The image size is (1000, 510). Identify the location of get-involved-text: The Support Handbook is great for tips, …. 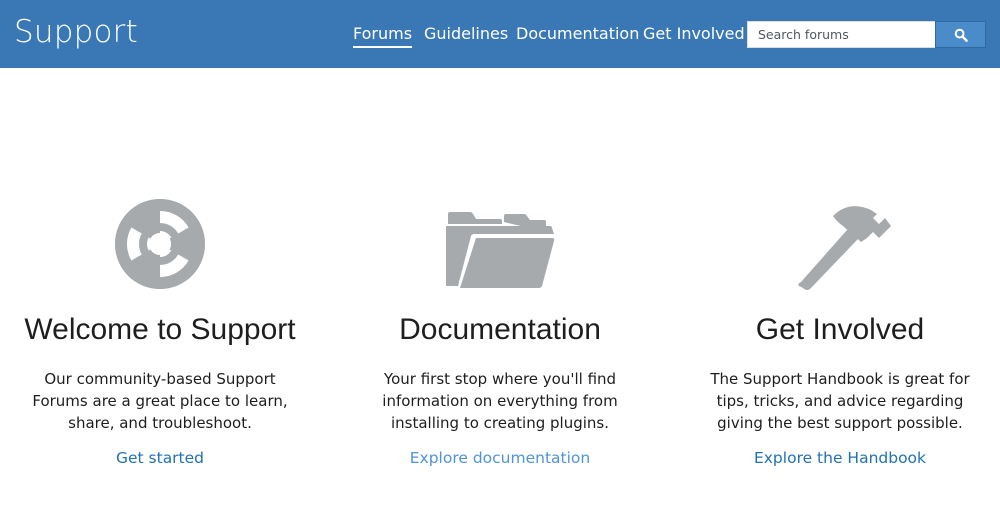
(840, 401).